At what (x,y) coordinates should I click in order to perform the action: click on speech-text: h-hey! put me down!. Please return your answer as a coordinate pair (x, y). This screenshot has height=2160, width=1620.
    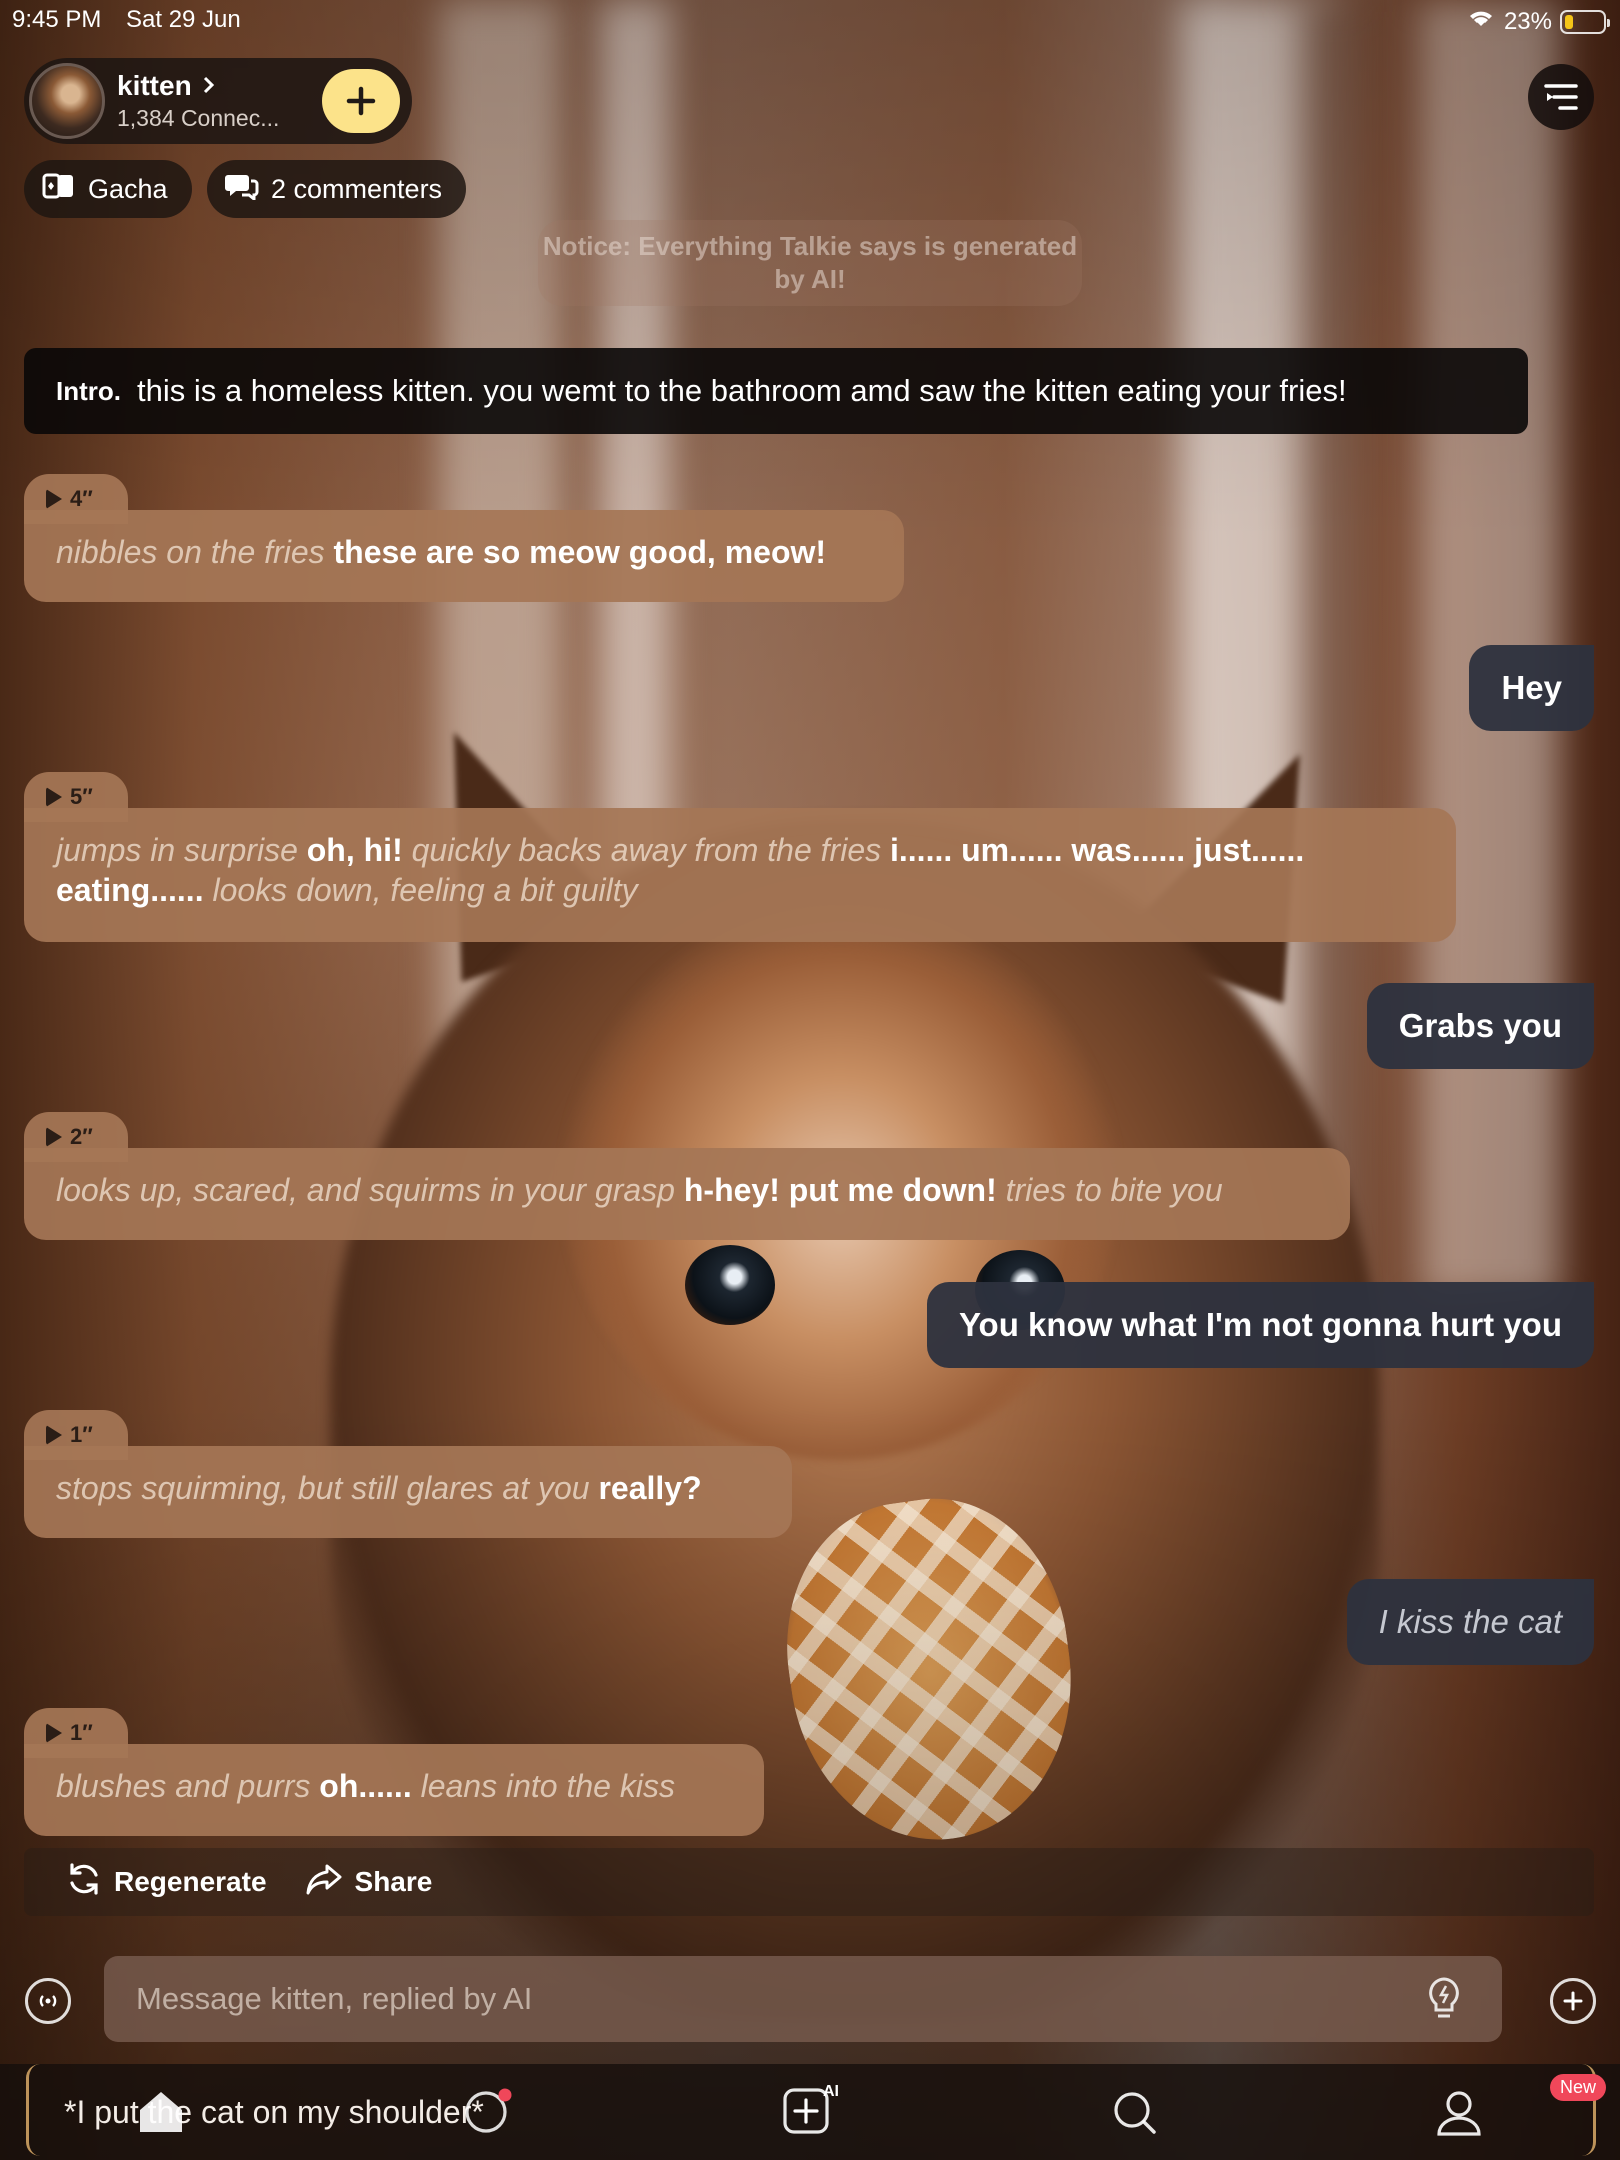
    Looking at the image, I should click on (844, 1190).